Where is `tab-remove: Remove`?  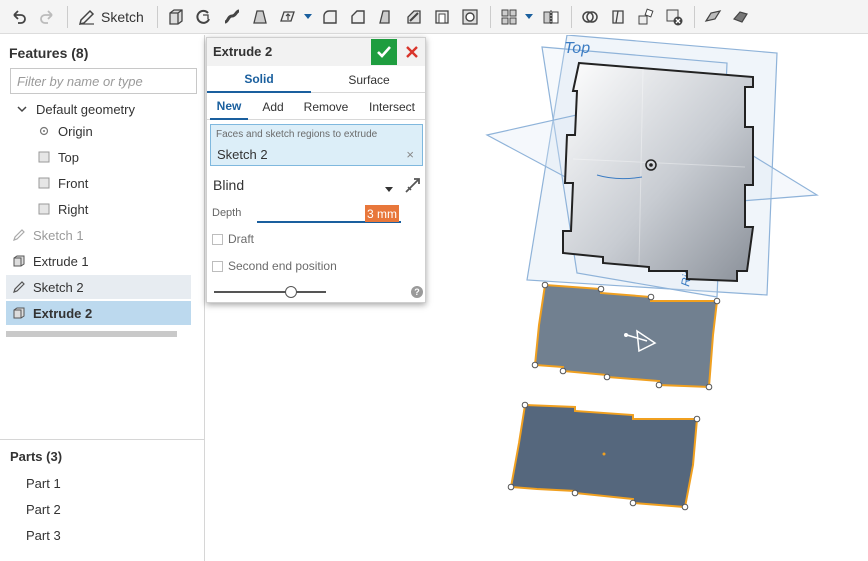 tab-remove: Remove is located at coordinates (326, 107).